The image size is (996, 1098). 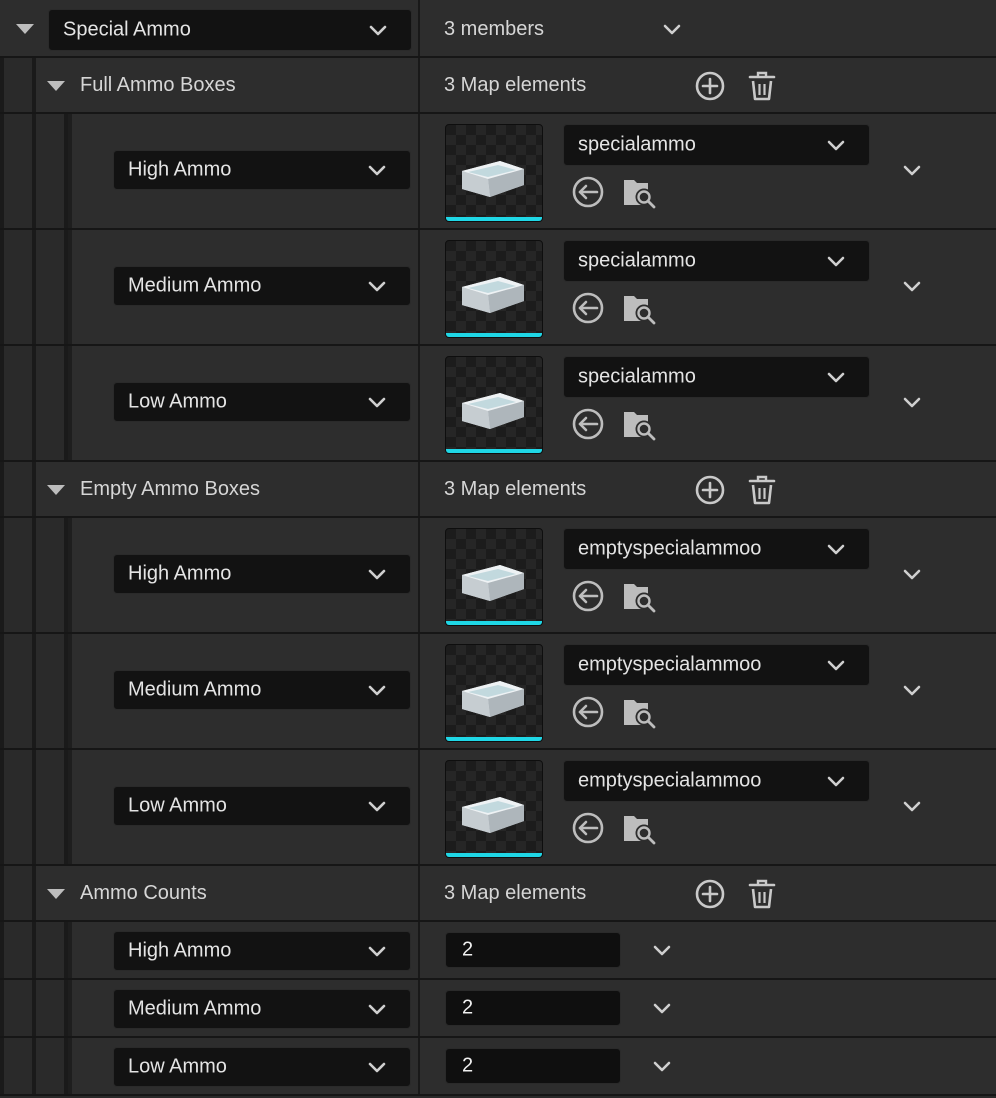 I want to click on category-combo: Special Ammo, so click(x=230, y=30).